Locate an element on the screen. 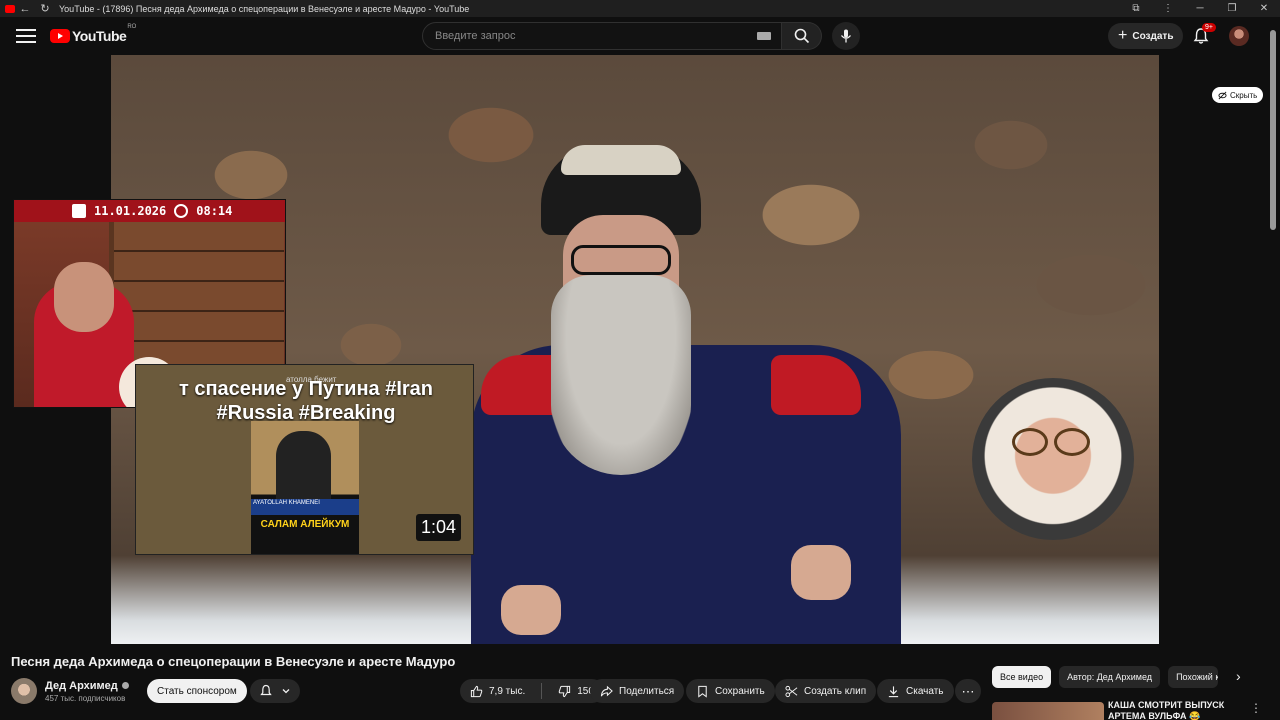 The height and width of the screenshot is (720, 1280). search-button is located at coordinates (802, 36).